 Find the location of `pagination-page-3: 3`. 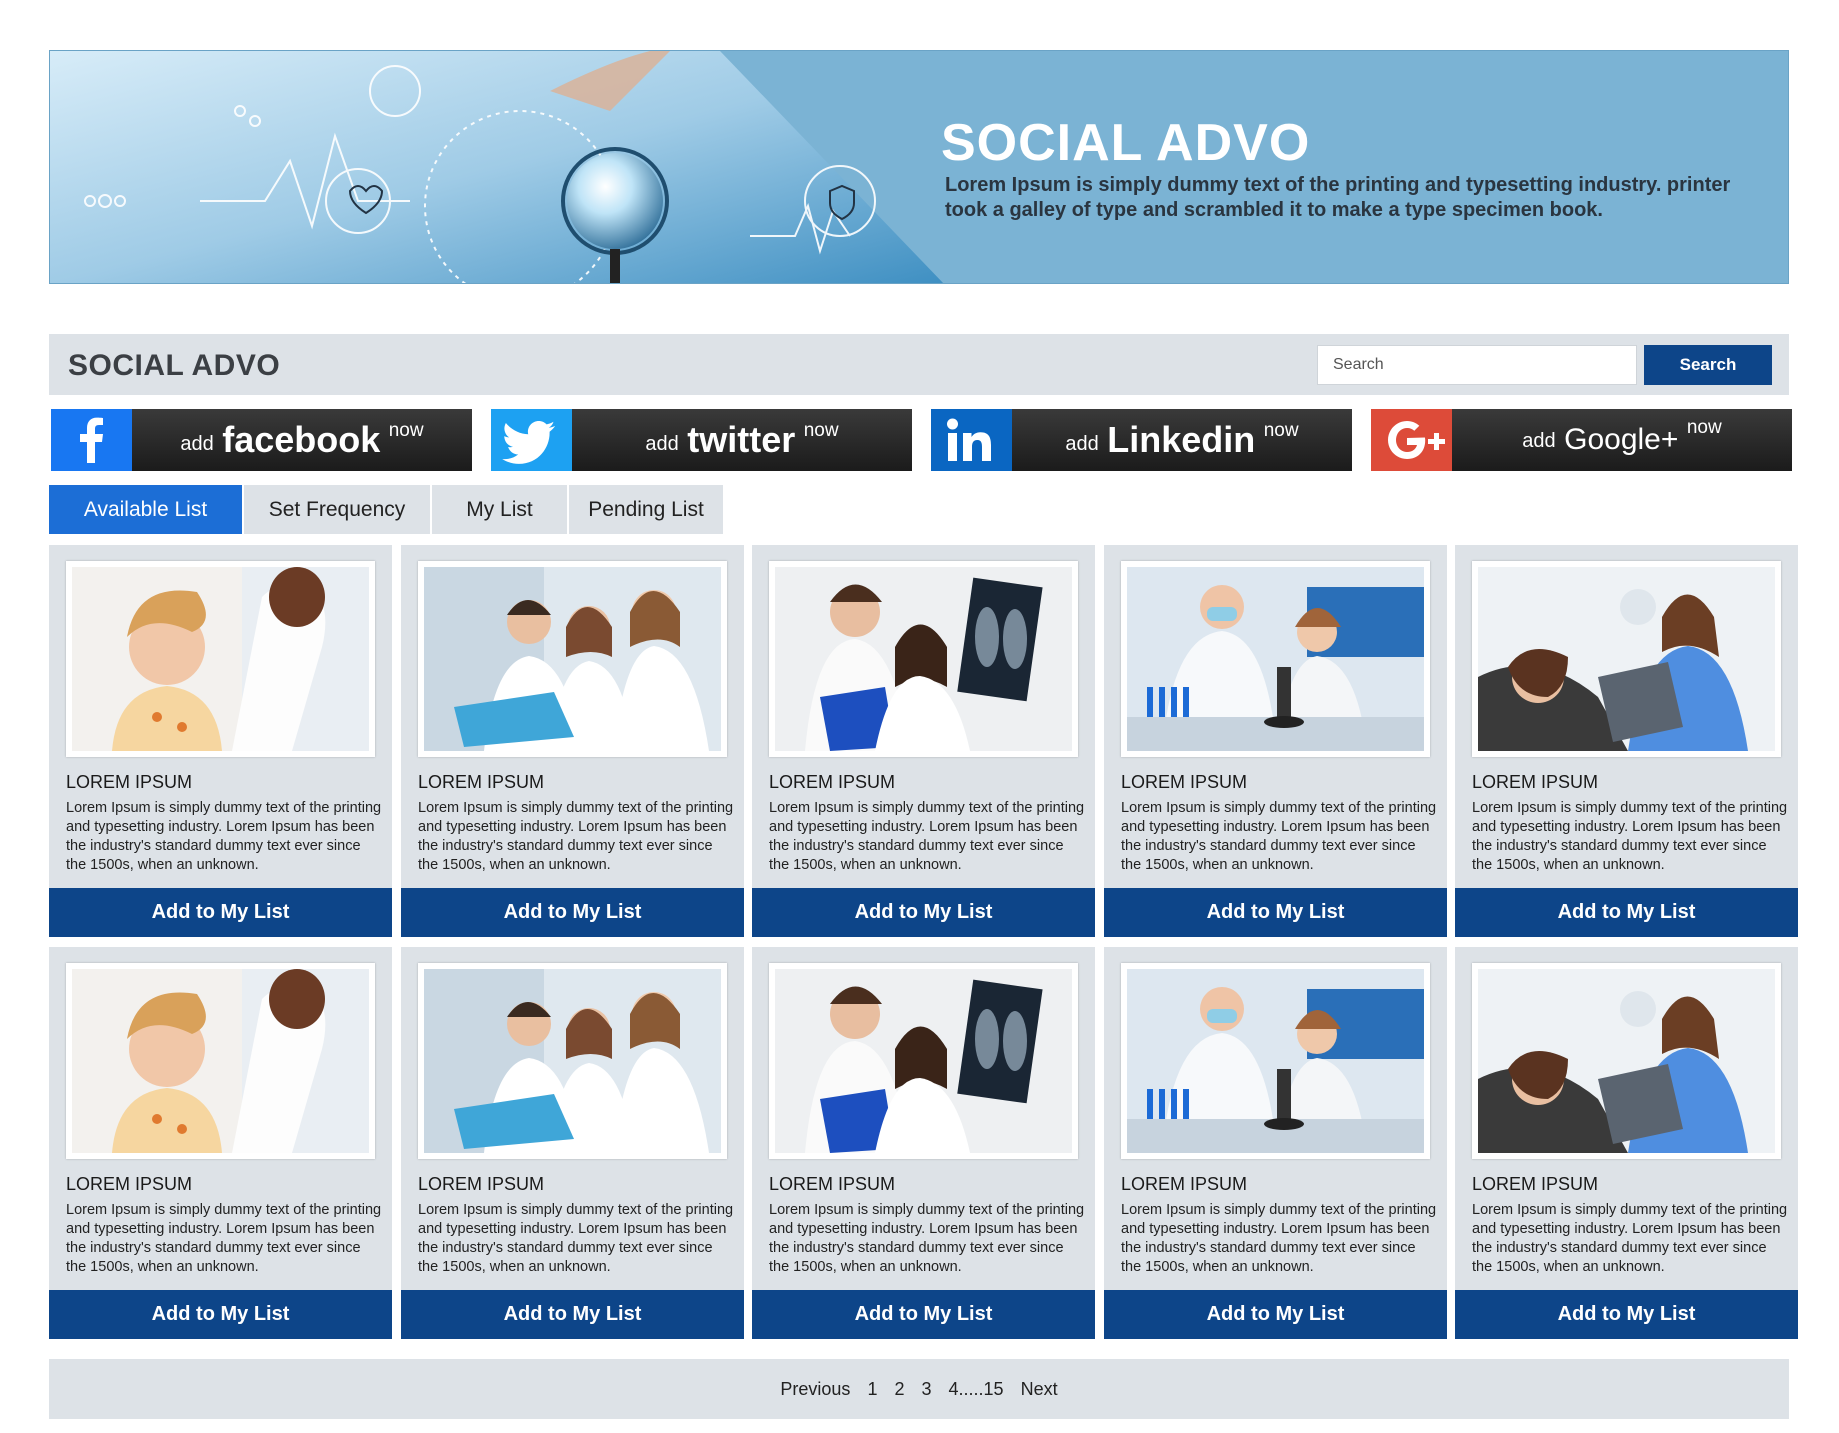

pagination-page-3: 3 is located at coordinates (927, 1389).